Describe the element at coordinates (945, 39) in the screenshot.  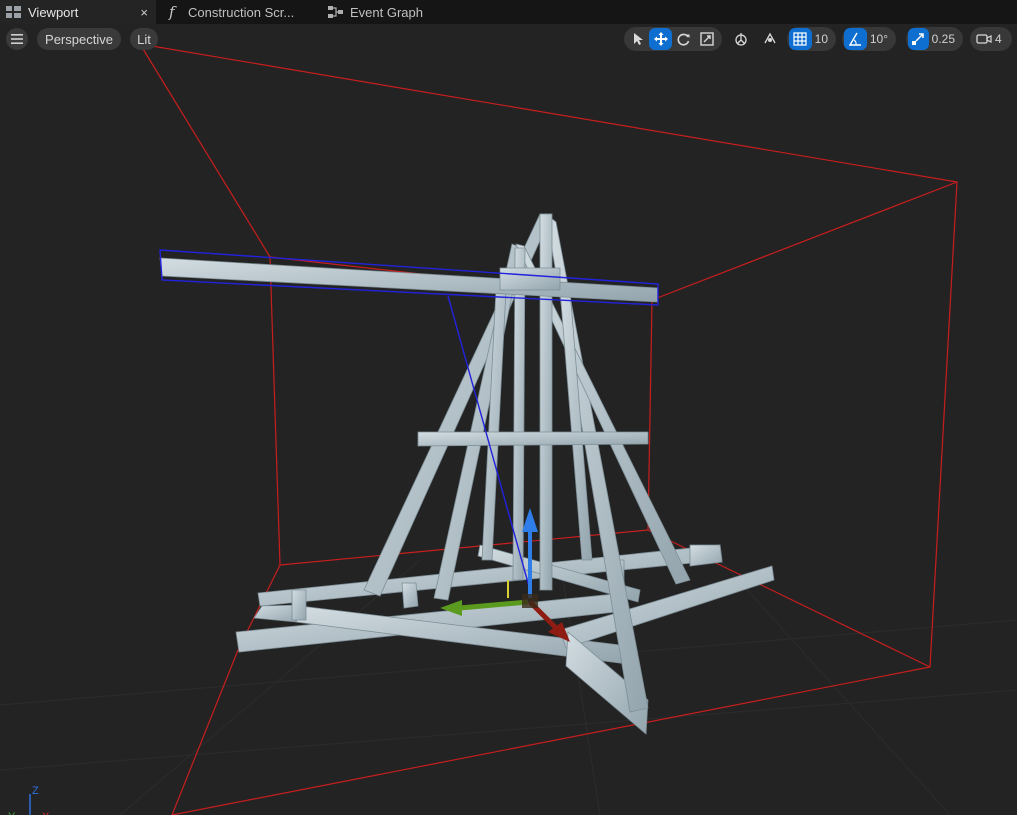
I see `scale-snap-value: 0.25` at that location.